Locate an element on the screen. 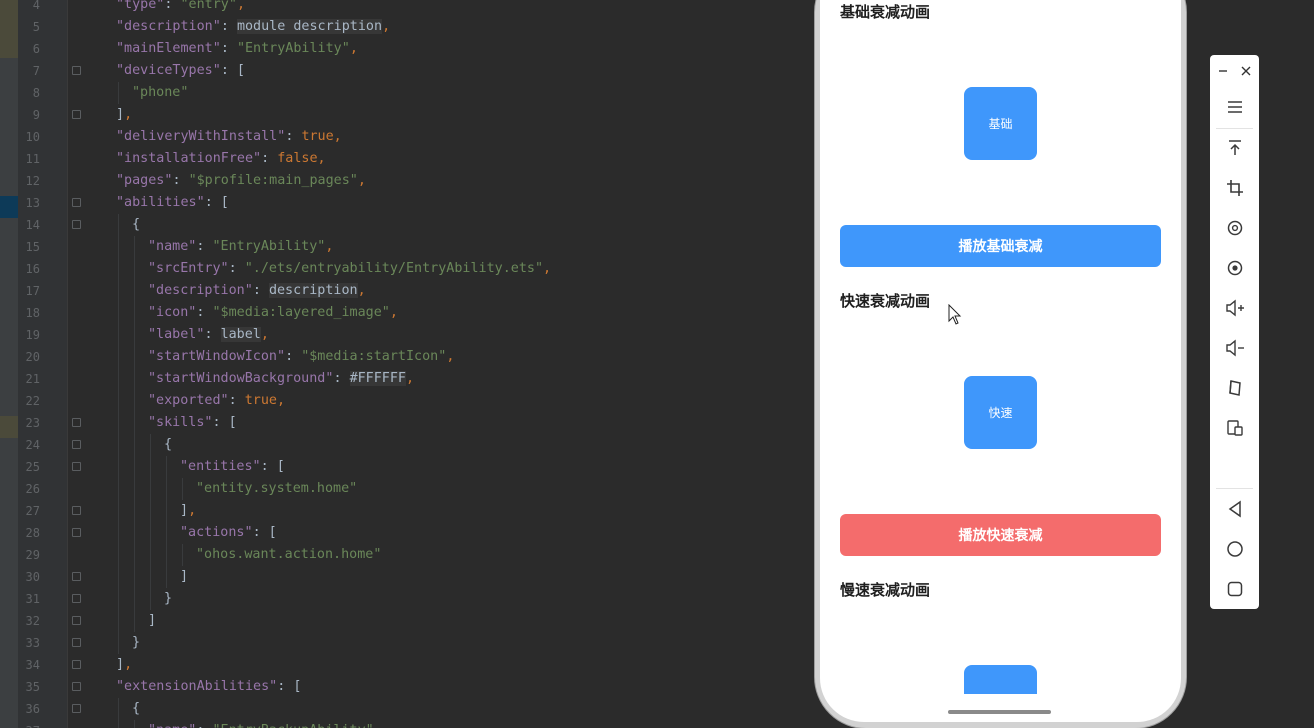 The height and width of the screenshot is (728, 1314). code-text: "icon": "$media:layered_image", is located at coordinates (273, 313).